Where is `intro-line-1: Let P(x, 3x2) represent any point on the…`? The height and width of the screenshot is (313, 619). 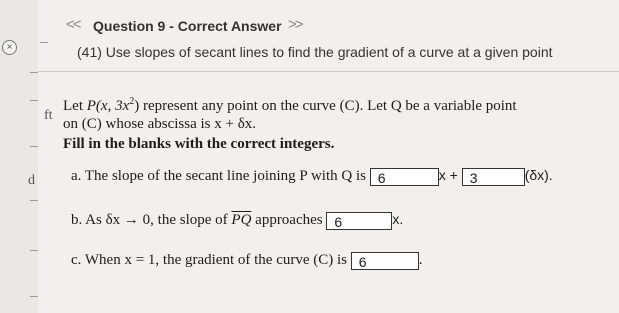
intro-line-1: Let P(x, 3x2) represent any point on the… is located at coordinates (290, 105).